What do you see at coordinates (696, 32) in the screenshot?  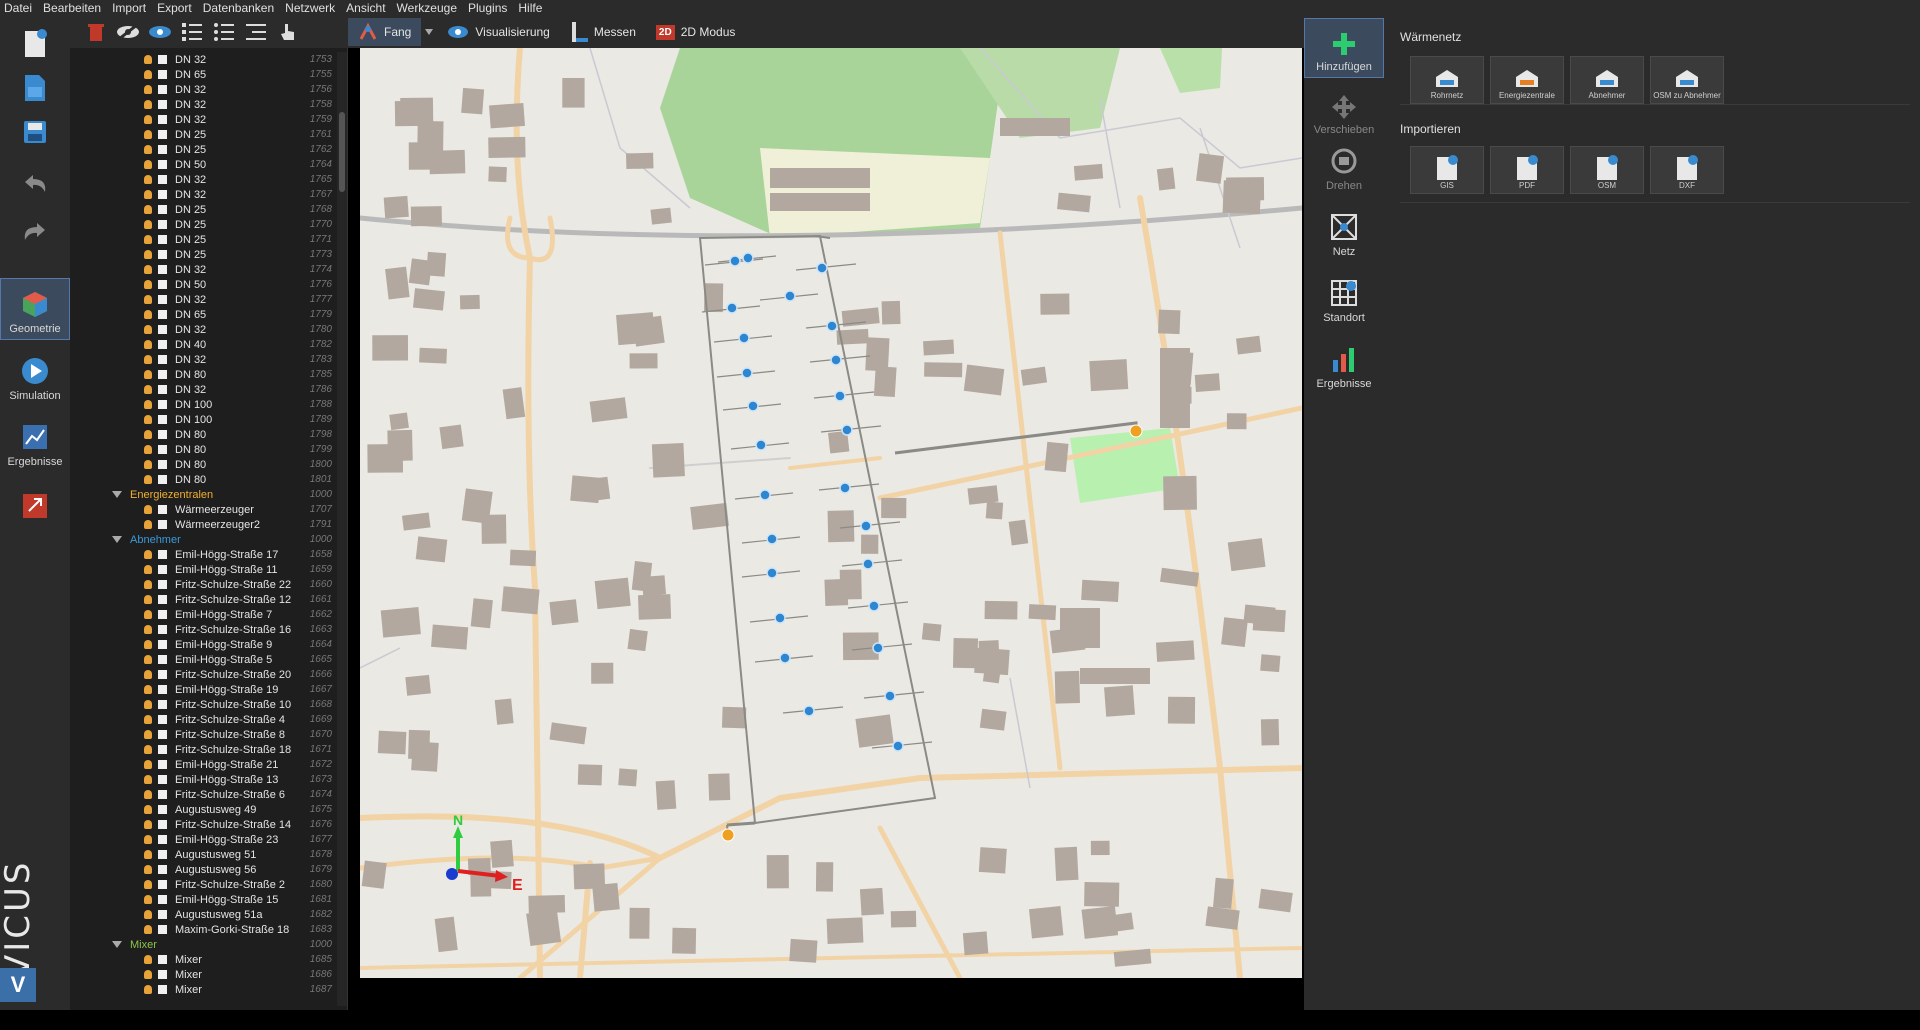 I see `2d-mode-button: 2D 2D Modus` at bounding box center [696, 32].